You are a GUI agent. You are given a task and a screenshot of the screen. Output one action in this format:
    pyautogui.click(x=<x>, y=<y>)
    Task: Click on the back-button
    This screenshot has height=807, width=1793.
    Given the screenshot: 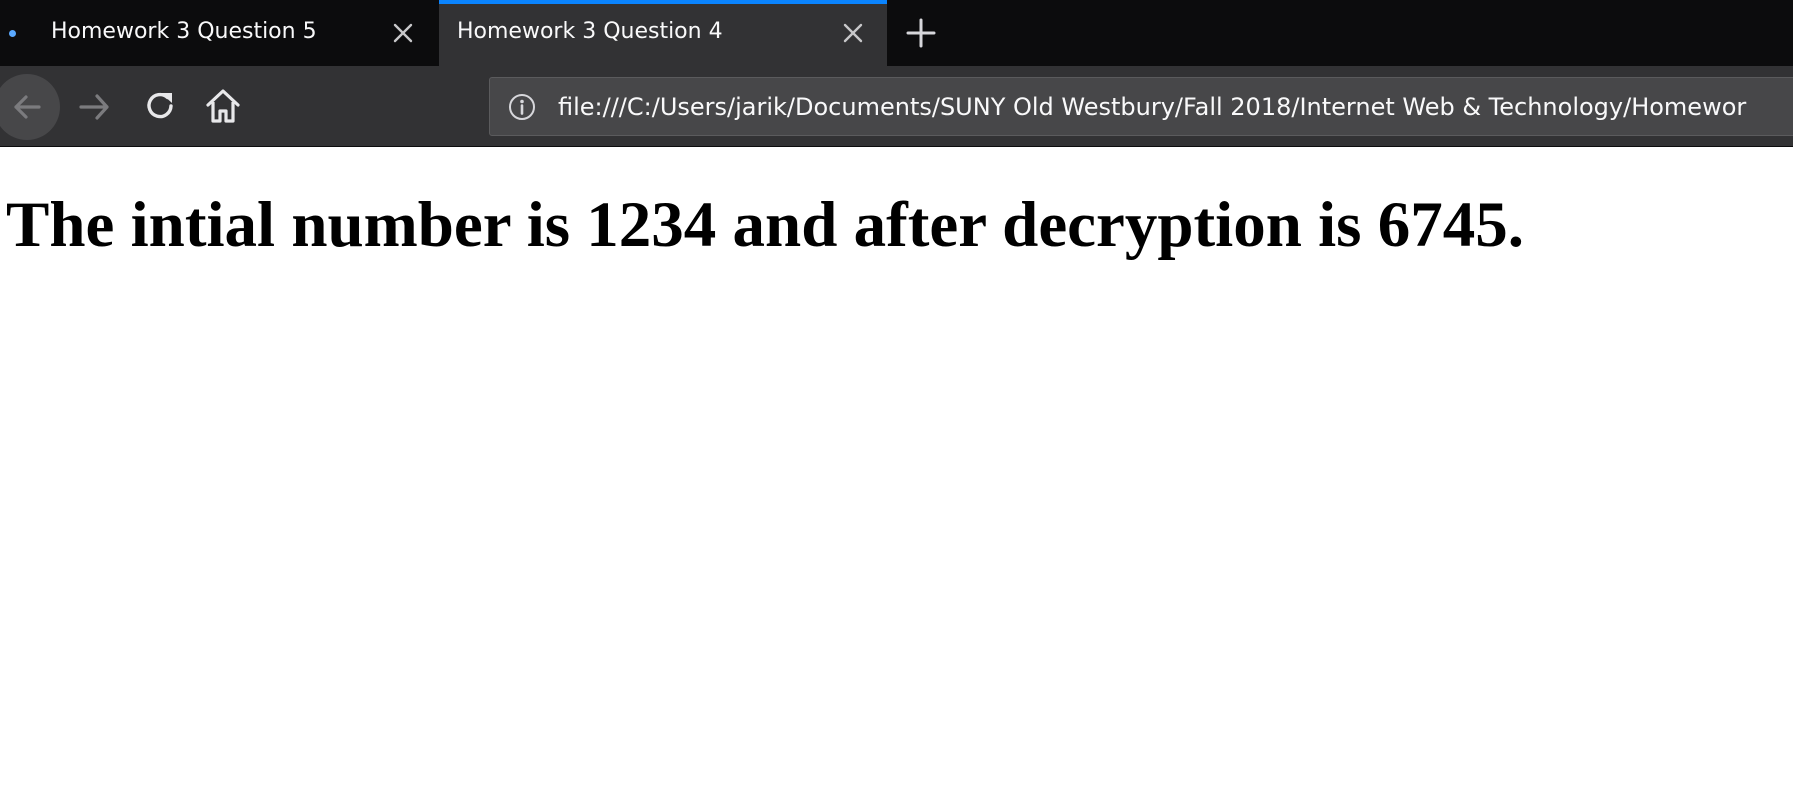 What is the action you would take?
    pyautogui.click(x=30, y=107)
    